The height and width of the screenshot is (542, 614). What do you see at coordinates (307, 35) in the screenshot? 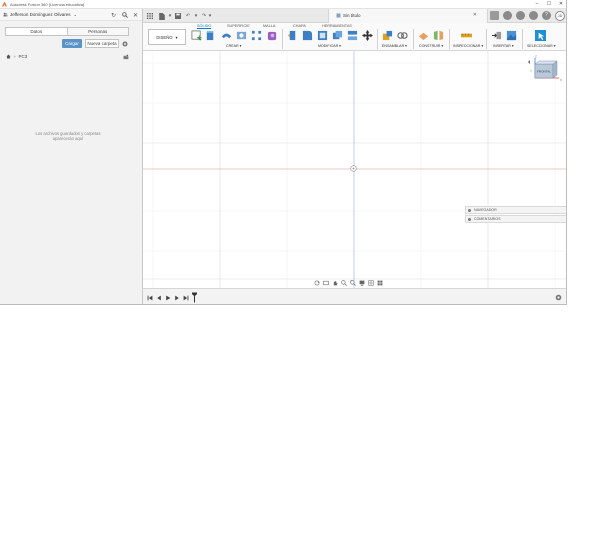
I see `fillet-icon` at bounding box center [307, 35].